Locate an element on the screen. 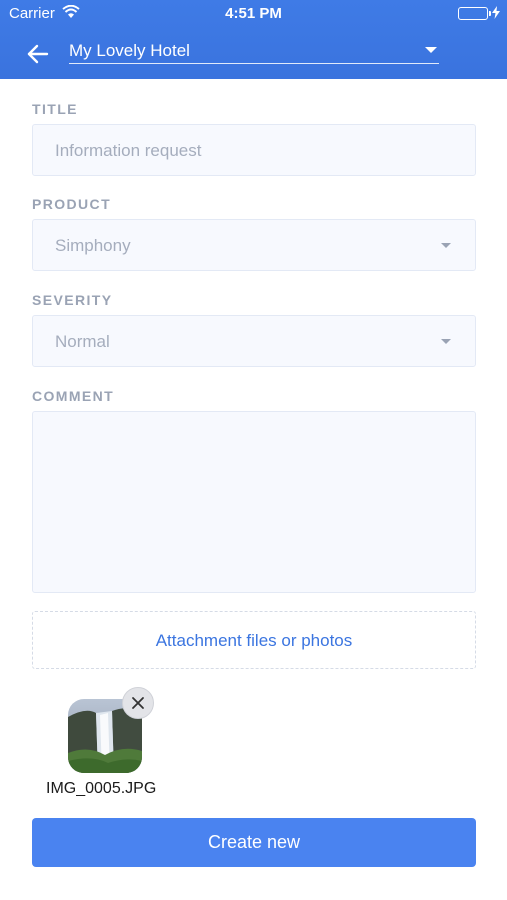  severity-select: Normal is located at coordinates (254, 341).